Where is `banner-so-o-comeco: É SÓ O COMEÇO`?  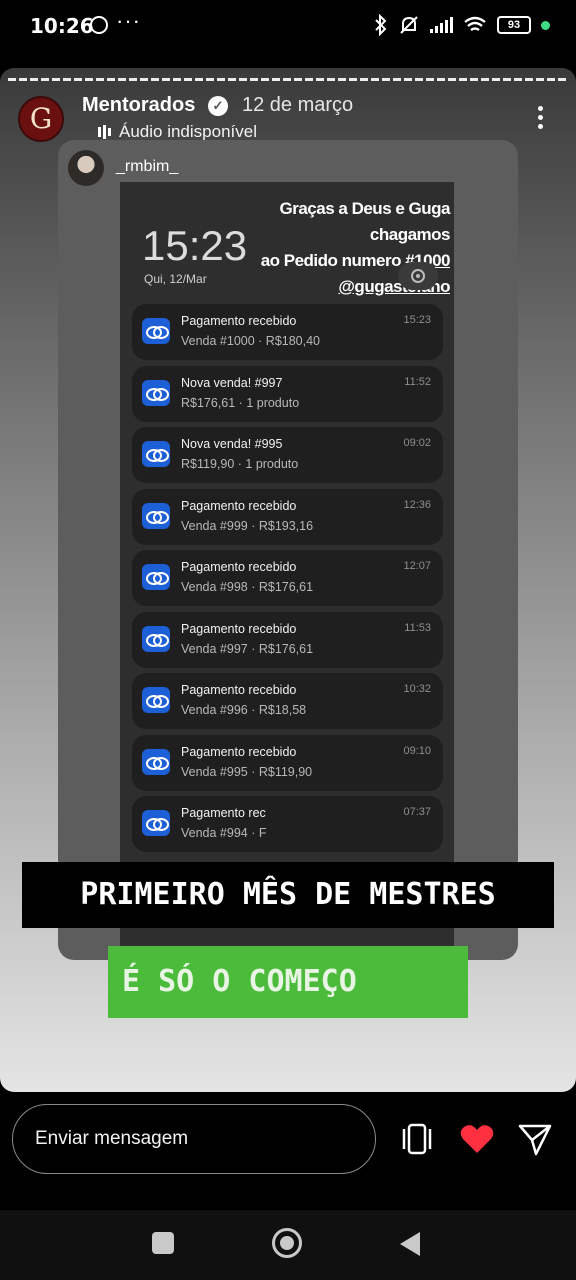
banner-so-o-comeco: É SÓ O COMEÇO is located at coordinates (288, 982).